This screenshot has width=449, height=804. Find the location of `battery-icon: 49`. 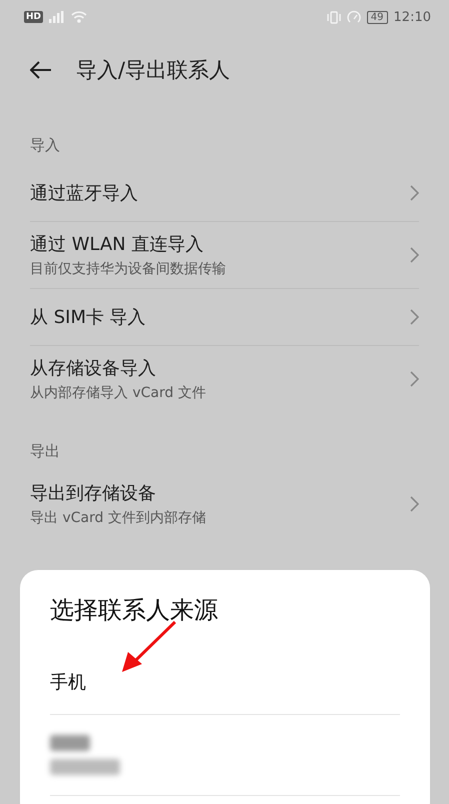

battery-icon: 49 is located at coordinates (377, 17).